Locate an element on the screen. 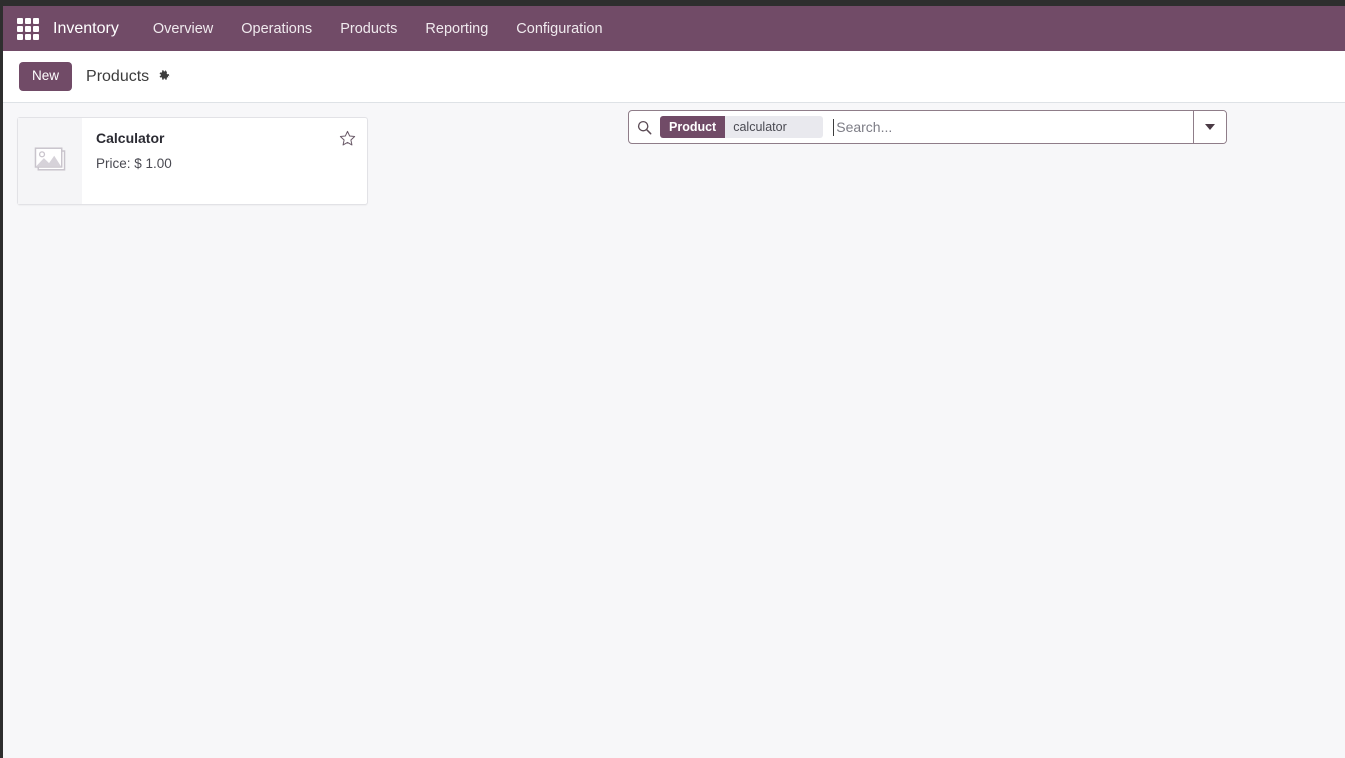 The image size is (1345, 758). browser-left-rail is located at coordinates (1, 379).